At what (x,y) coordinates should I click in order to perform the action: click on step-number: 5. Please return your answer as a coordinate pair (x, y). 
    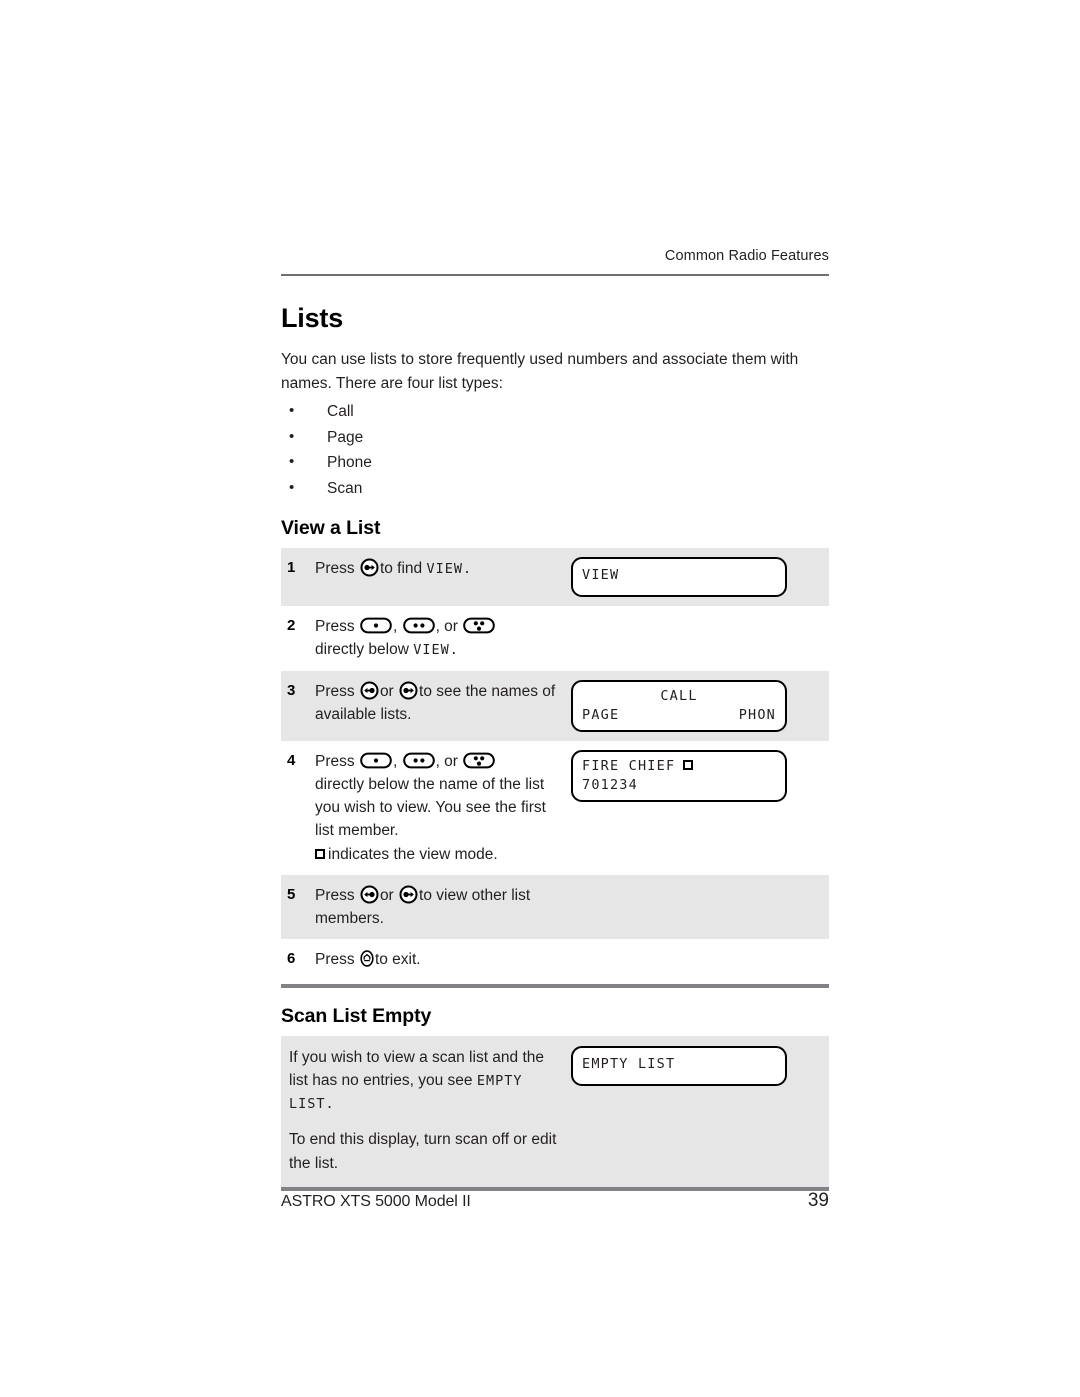
    Looking at the image, I should click on (291, 894).